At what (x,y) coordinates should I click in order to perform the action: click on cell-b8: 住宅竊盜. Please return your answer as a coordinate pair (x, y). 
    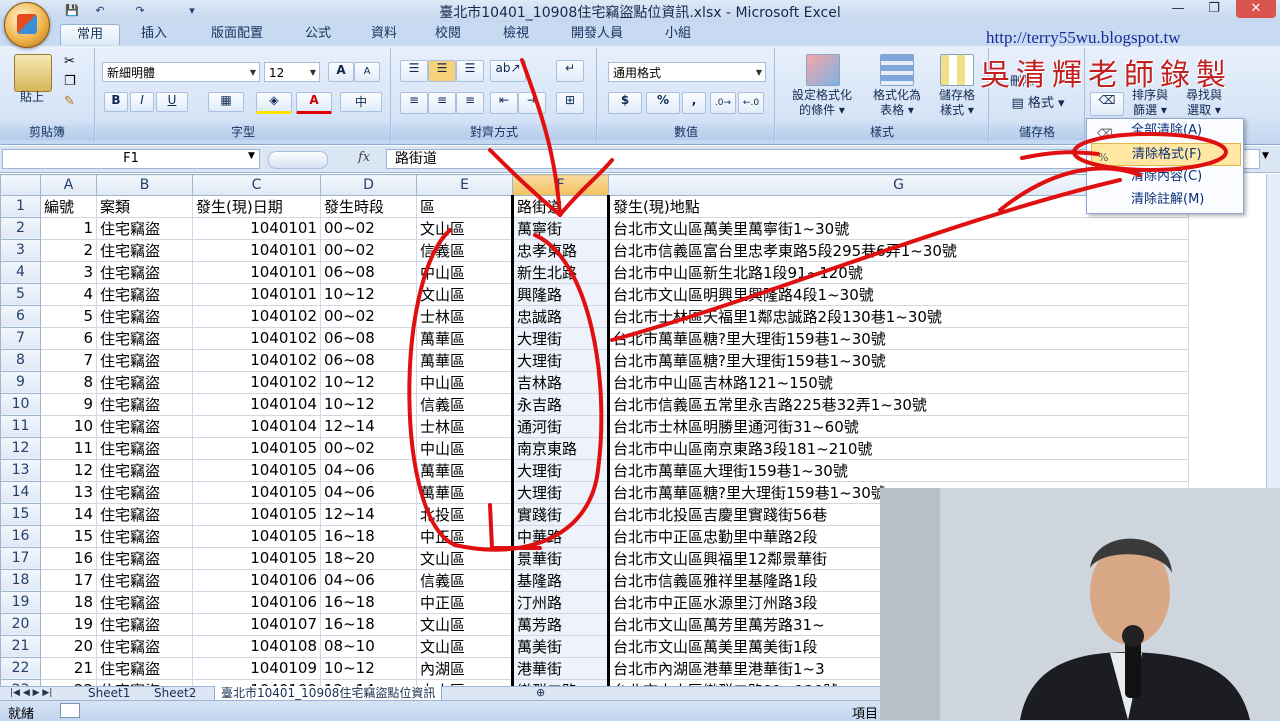
    Looking at the image, I should click on (144, 360).